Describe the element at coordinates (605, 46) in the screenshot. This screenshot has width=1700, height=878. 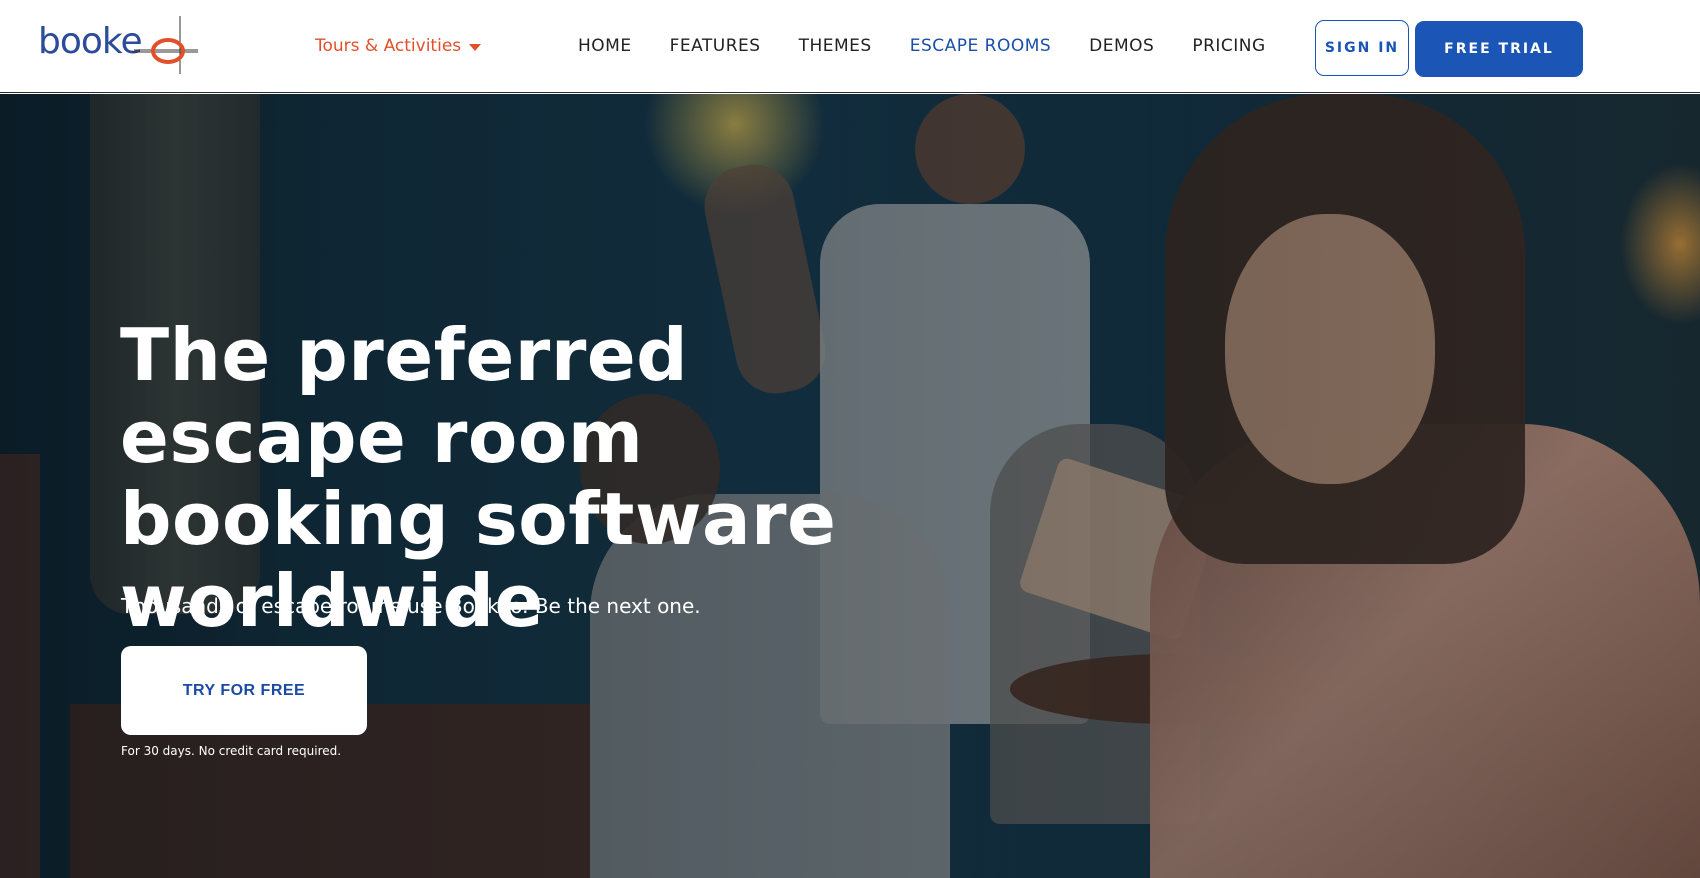
I see `nav-home: HOME` at that location.